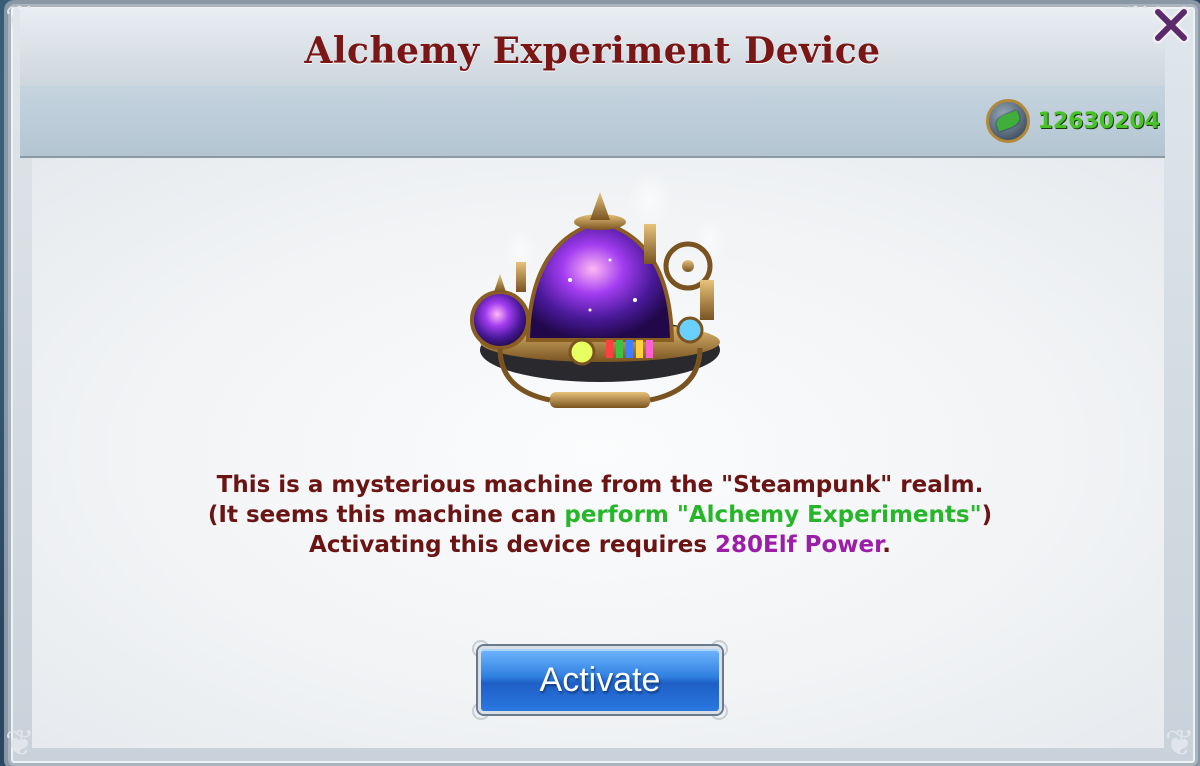 This screenshot has height=766, width=1200. Describe the element at coordinates (823, 545) in the screenshot. I see `elf-power-unit: Elf Power` at that location.